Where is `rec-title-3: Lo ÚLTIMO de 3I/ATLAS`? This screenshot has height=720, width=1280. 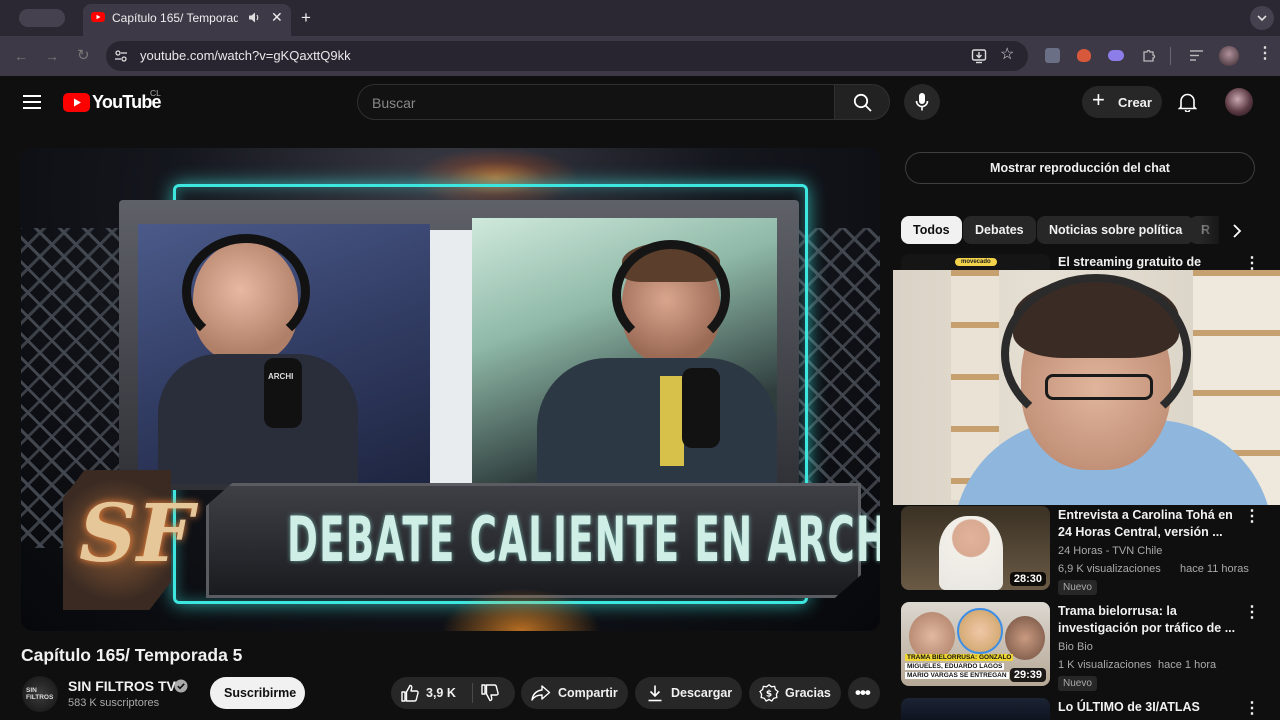
rec-title-3: Lo ÚLTIMO de 3I/ATLAS is located at coordinates (1150, 707).